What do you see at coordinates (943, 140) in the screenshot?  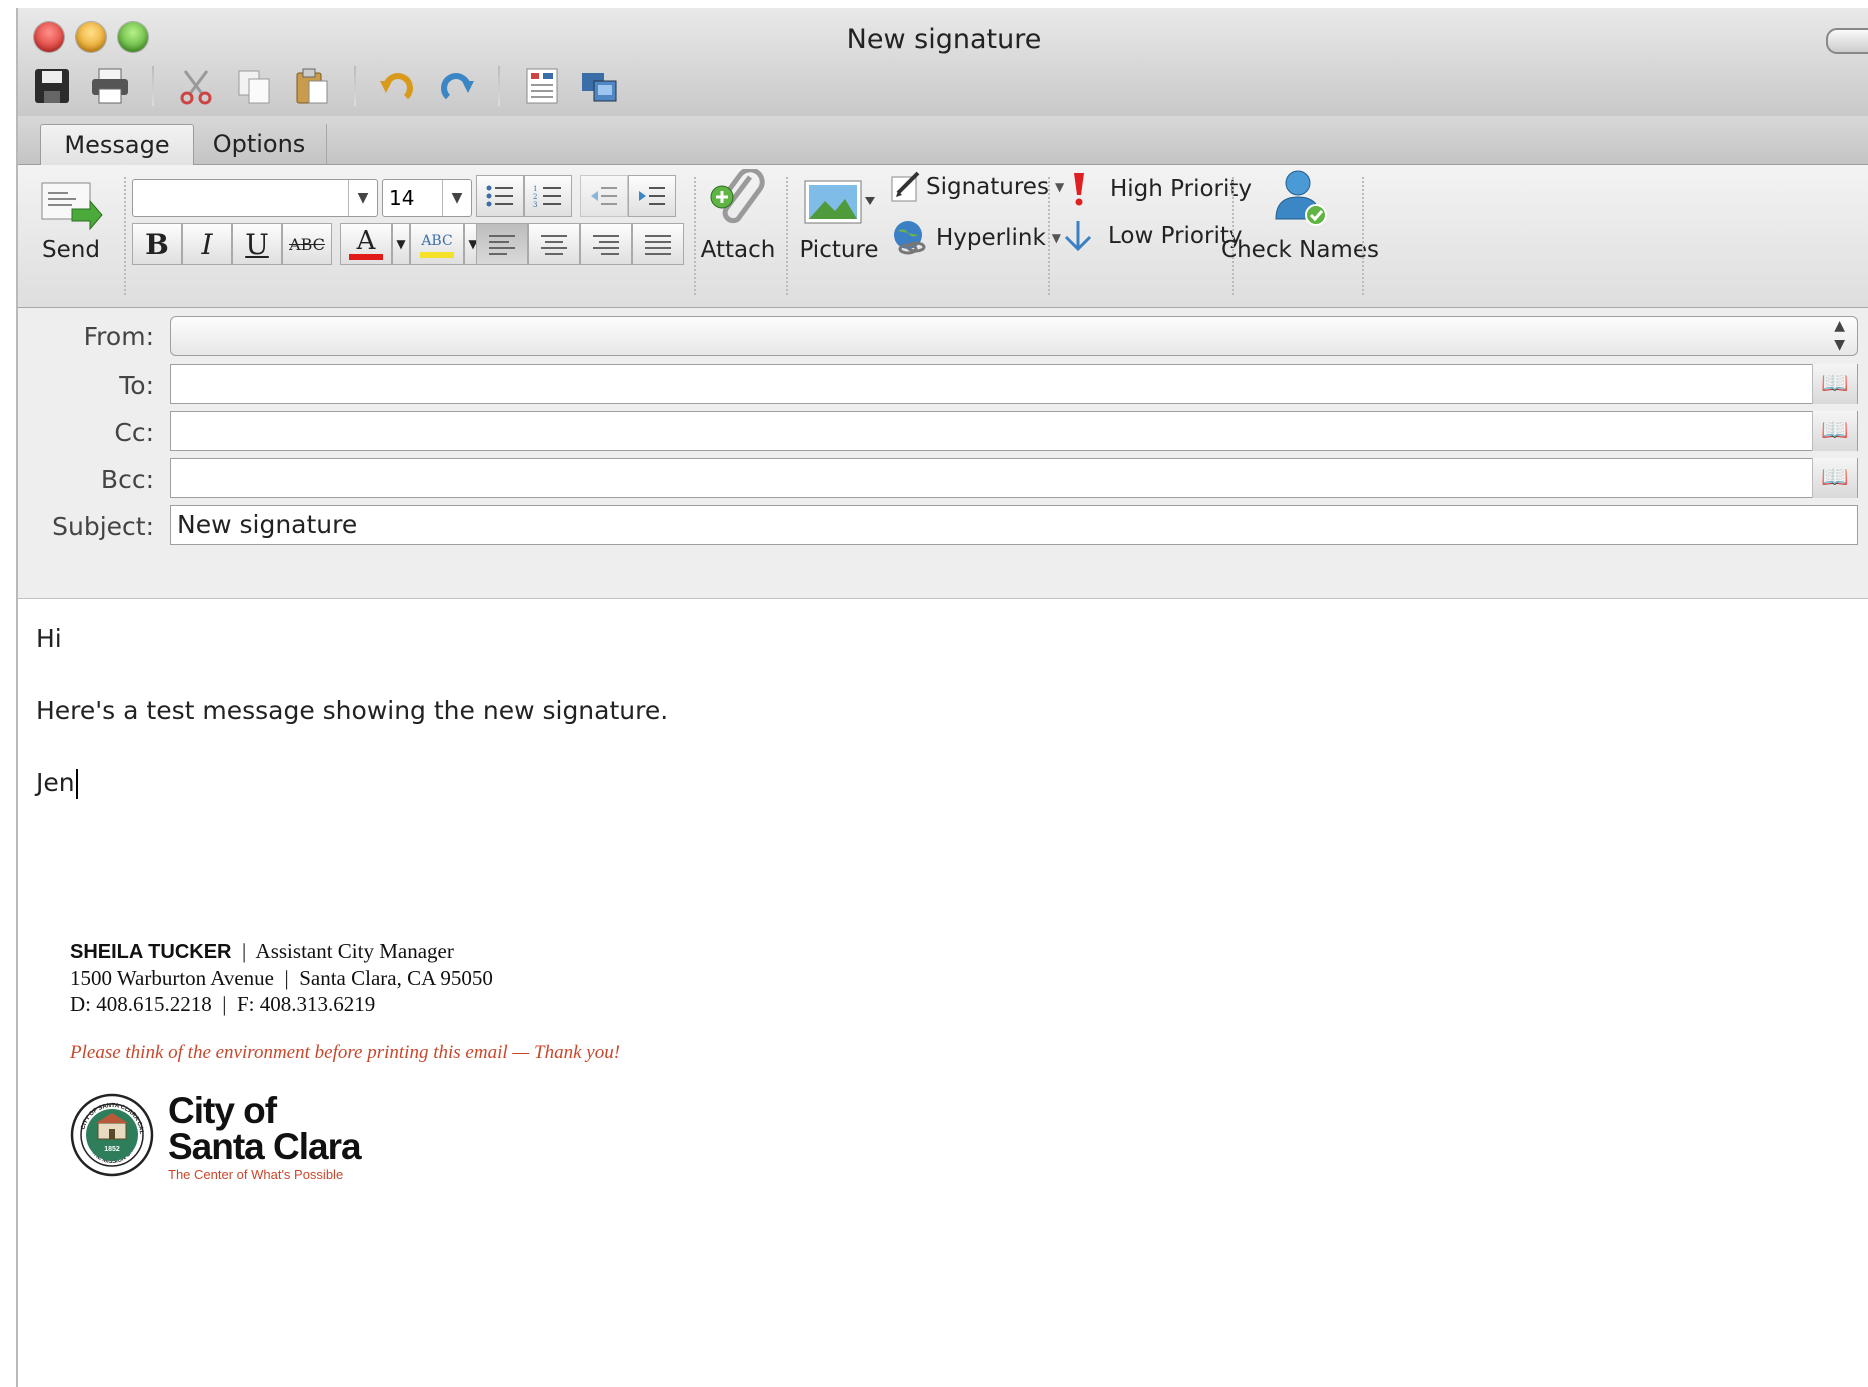 I see `ribbon-tabs: Message Options` at bounding box center [943, 140].